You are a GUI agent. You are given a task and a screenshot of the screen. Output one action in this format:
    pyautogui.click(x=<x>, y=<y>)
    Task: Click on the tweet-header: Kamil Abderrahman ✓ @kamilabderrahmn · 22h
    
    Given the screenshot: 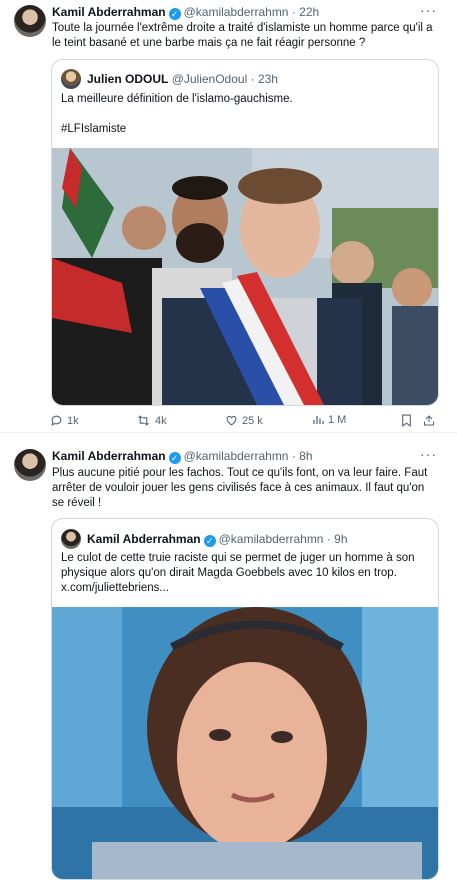 What is the action you would take?
    pyautogui.click(x=185, y=12)
    